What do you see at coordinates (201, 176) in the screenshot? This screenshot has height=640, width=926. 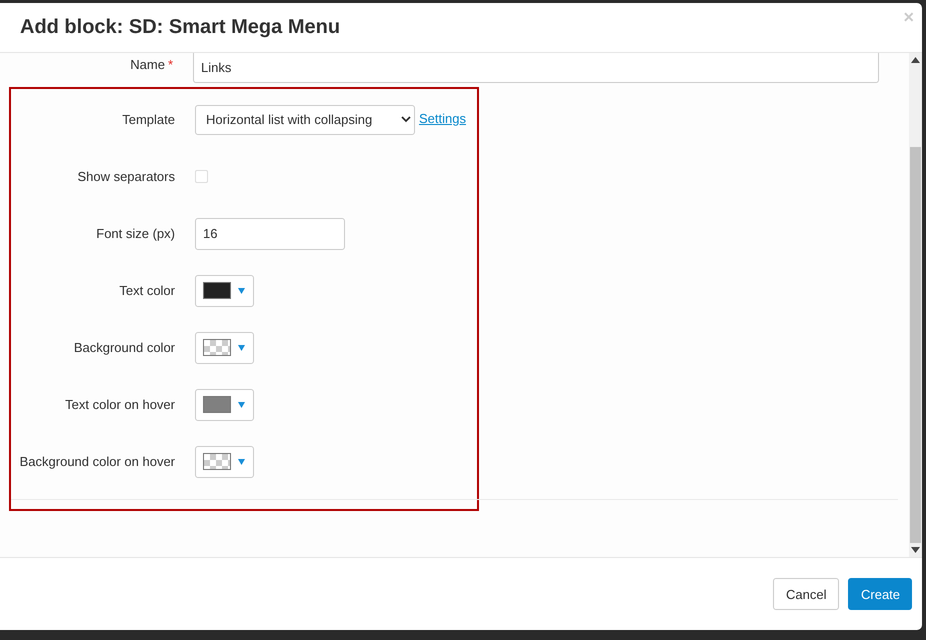 I see `checkbox` at bounding box center [201, 176].